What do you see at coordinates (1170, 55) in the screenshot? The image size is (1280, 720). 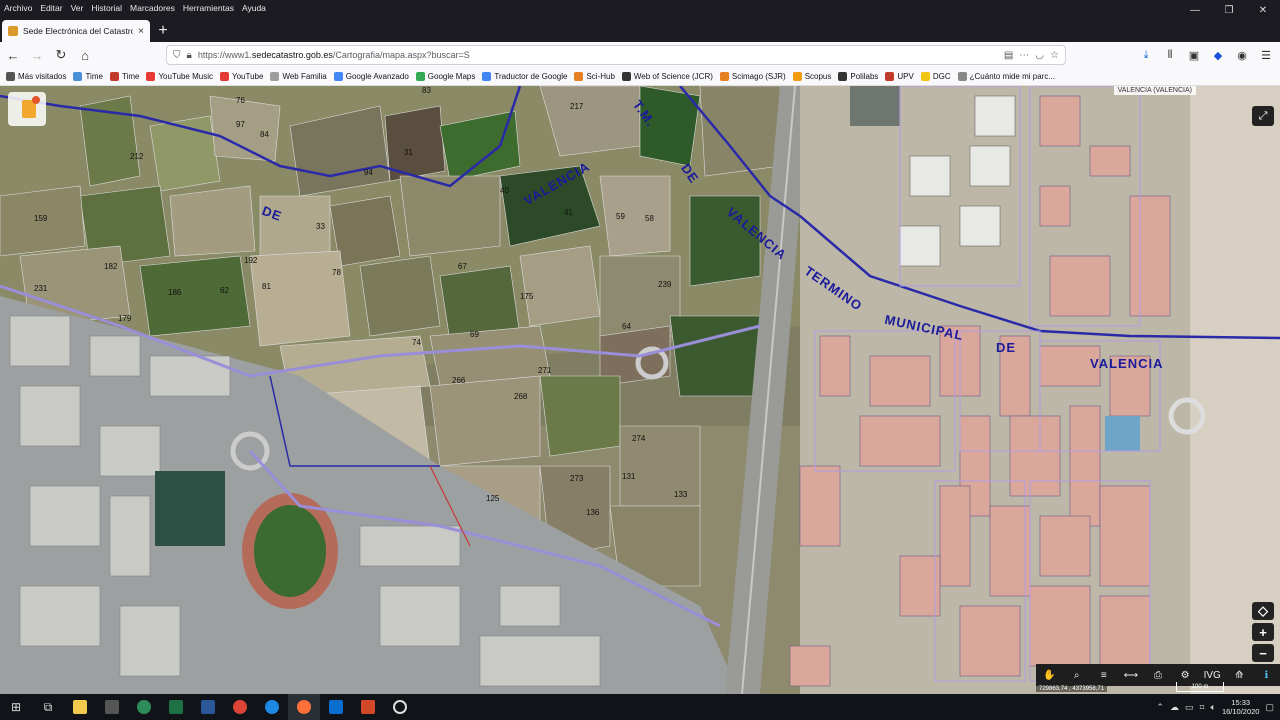 I see `library-icon: ⫴` at bounding box center [1170, 55].